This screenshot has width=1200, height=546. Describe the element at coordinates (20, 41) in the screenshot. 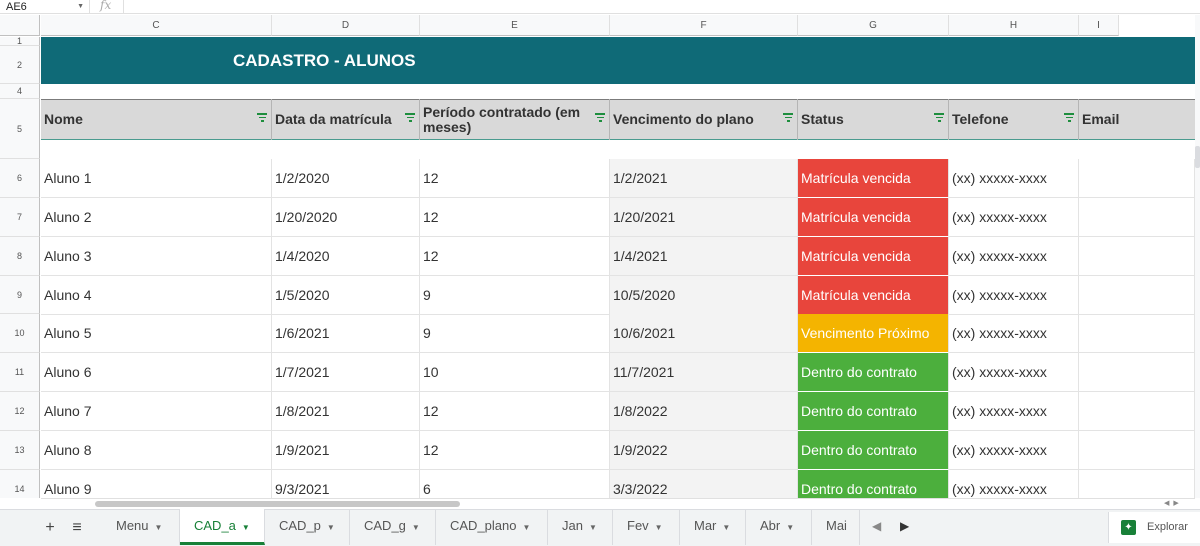

I see `row-header-1: 1` at that location.